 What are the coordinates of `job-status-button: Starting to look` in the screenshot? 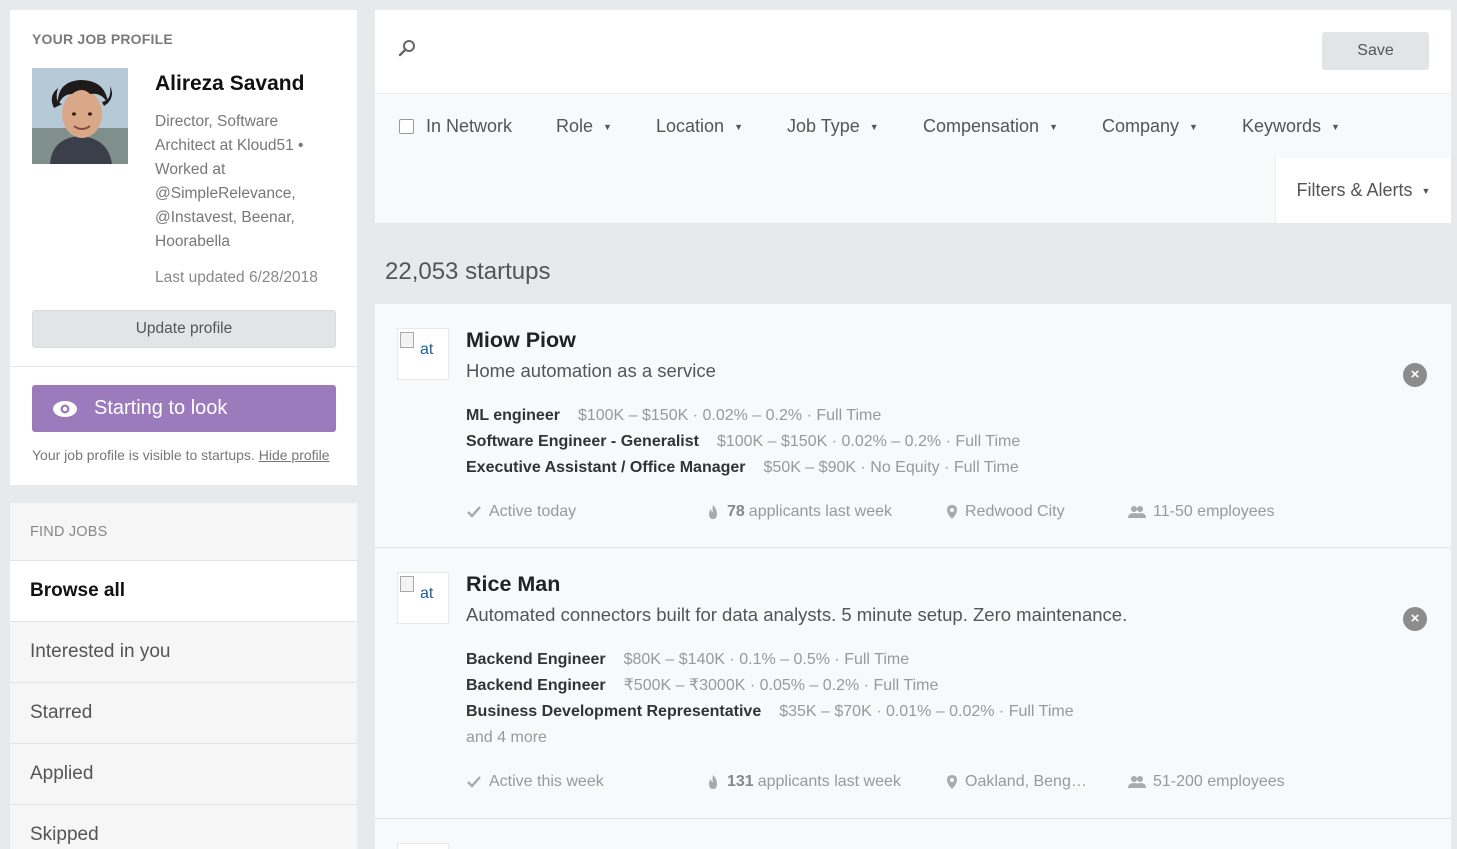 It's located at (184, 408).